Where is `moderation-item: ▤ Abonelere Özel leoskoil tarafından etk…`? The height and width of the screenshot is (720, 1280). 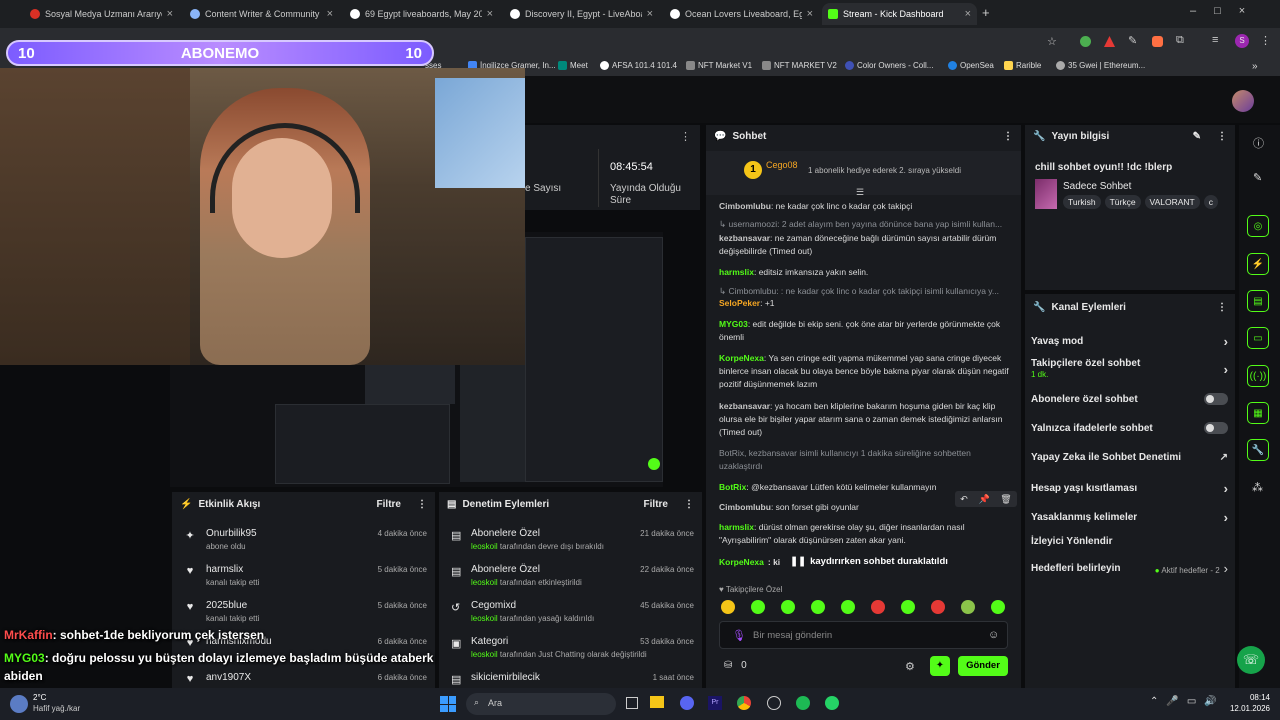 moderation-item: ▤ Abonelere Özel leoskoil tarafından etk… is located at coordinates (572, 578).